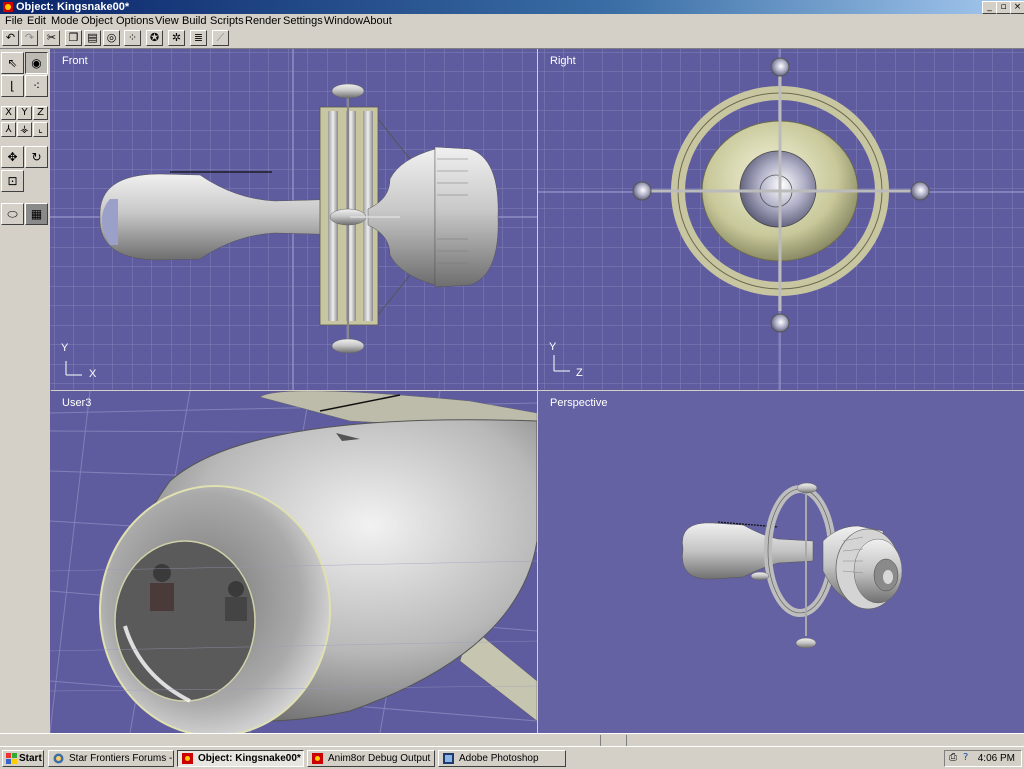 Image resolution: width=1024 pixels, height=769 pixels. Describe the element at coordinates (40, 113) in the screenshot. I see `axis-z-toggle: Z` at that location.